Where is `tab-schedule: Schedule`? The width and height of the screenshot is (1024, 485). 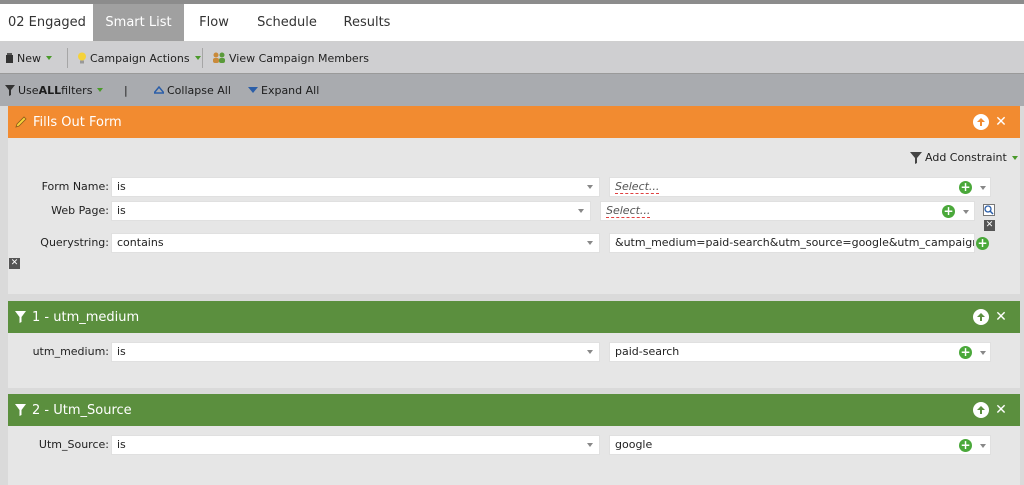 tab-schedule: Schedule is located at coordinates (287, 23).